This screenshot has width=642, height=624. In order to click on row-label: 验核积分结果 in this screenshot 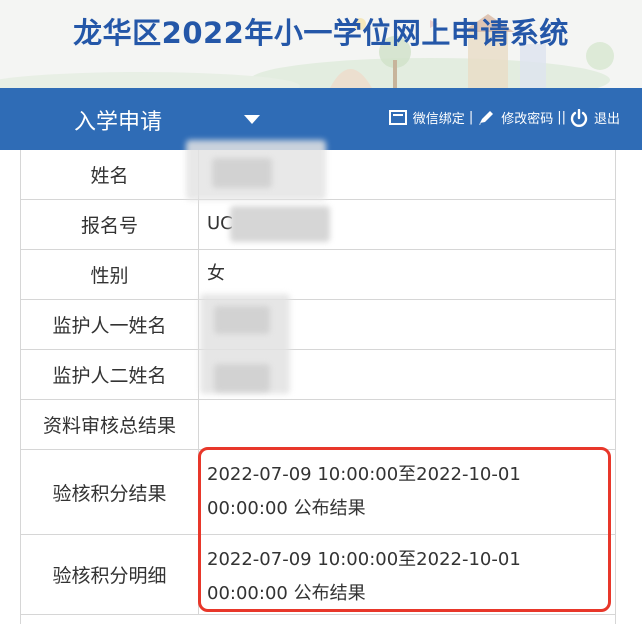, I will do `click(110, 492)`.